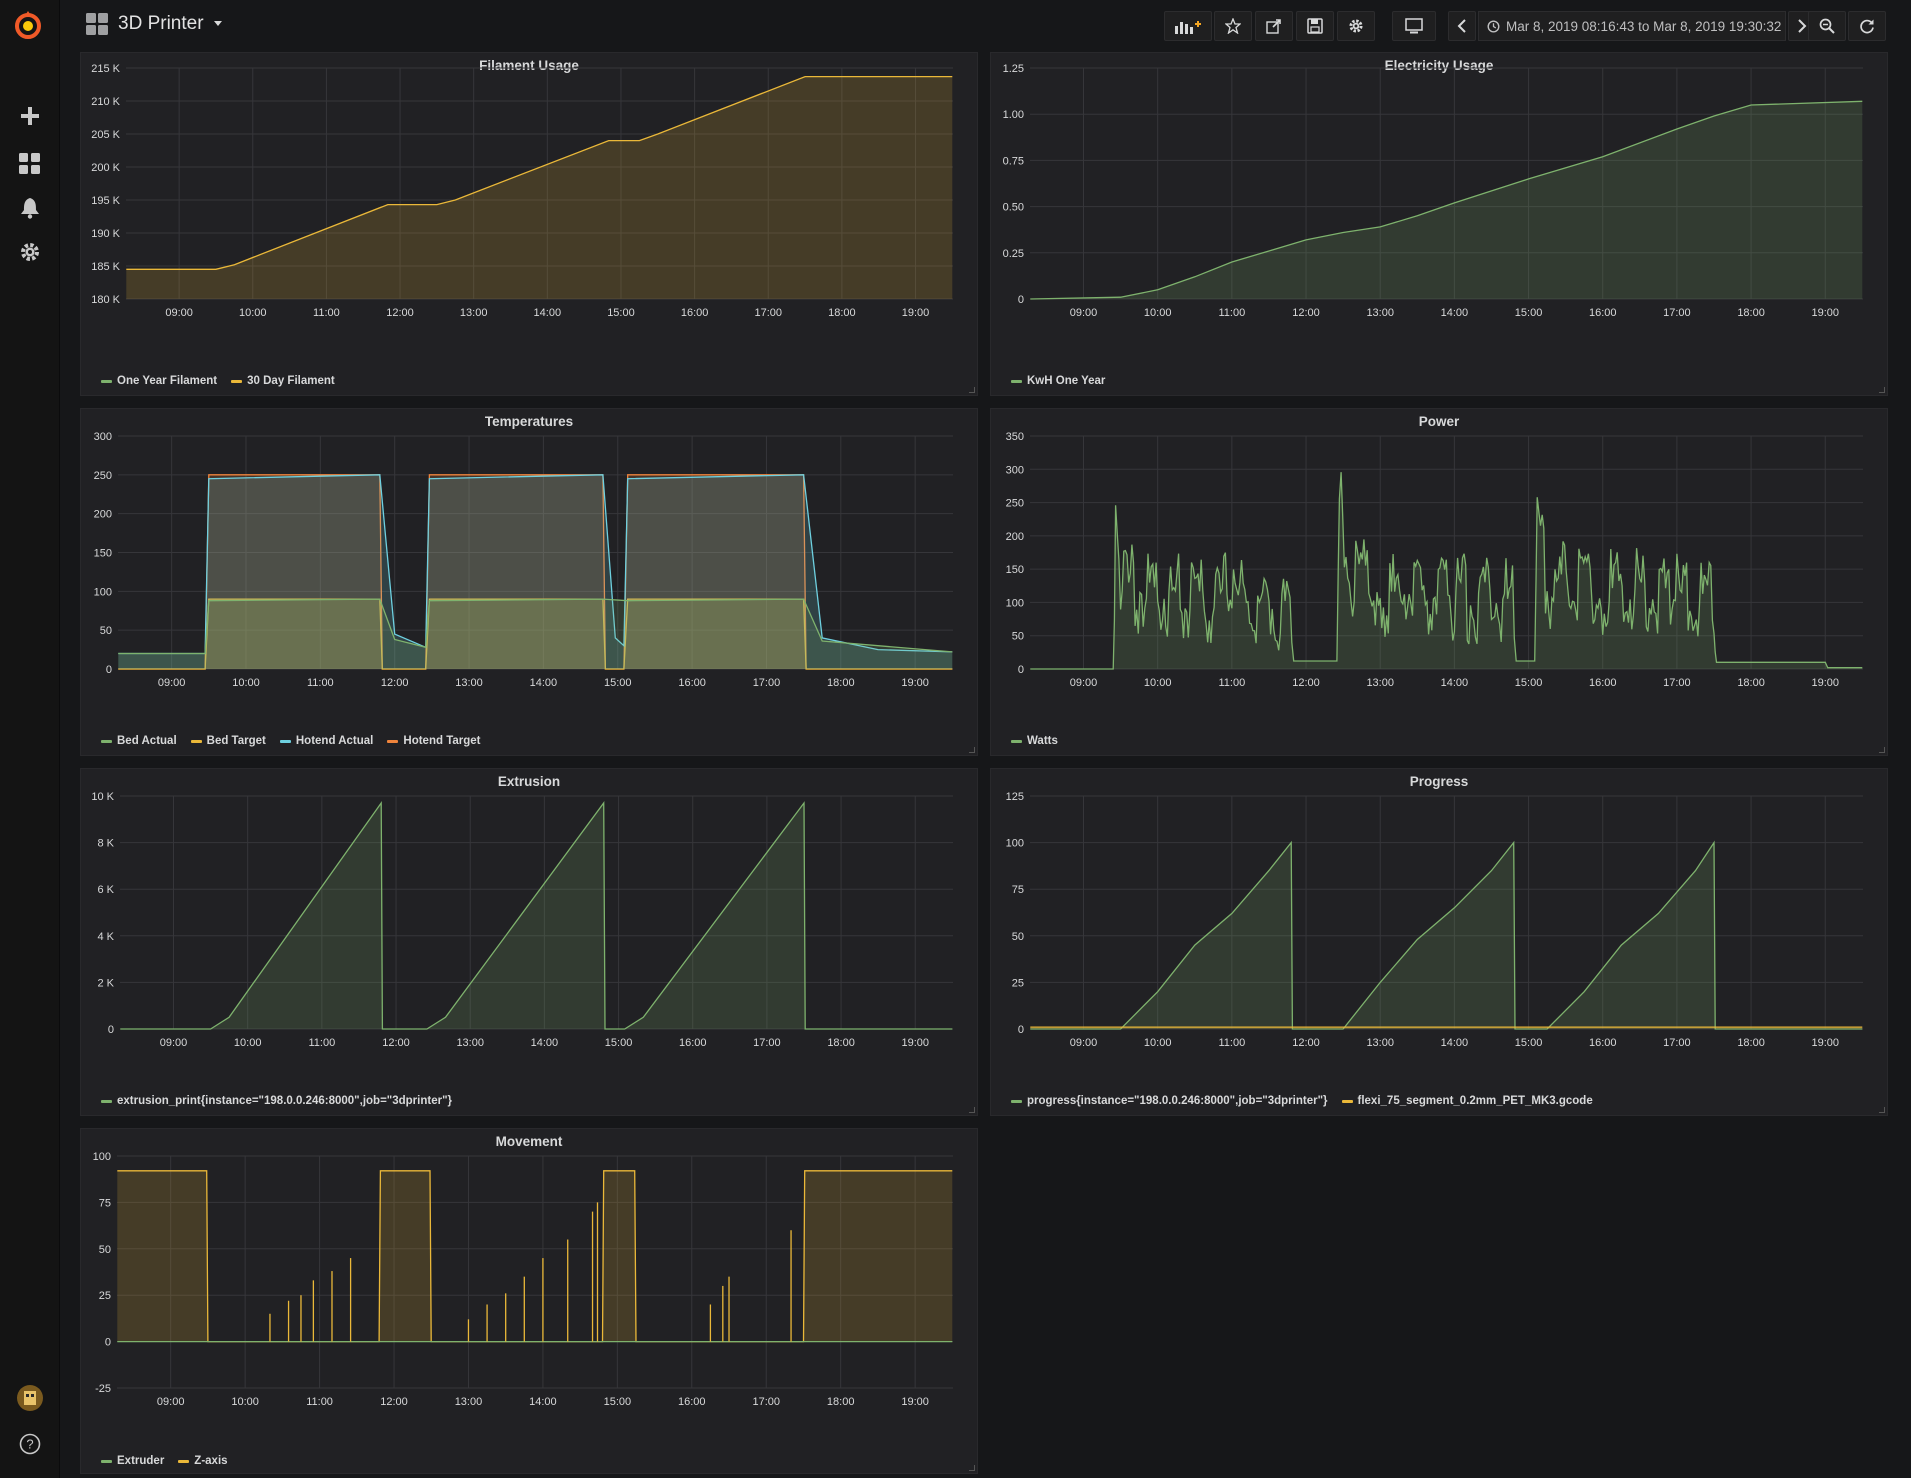  What do you see at coordinates (105, 1250) in the screenshot?
I see `y-tick-label: 50` at bounding box center [105, 1250].